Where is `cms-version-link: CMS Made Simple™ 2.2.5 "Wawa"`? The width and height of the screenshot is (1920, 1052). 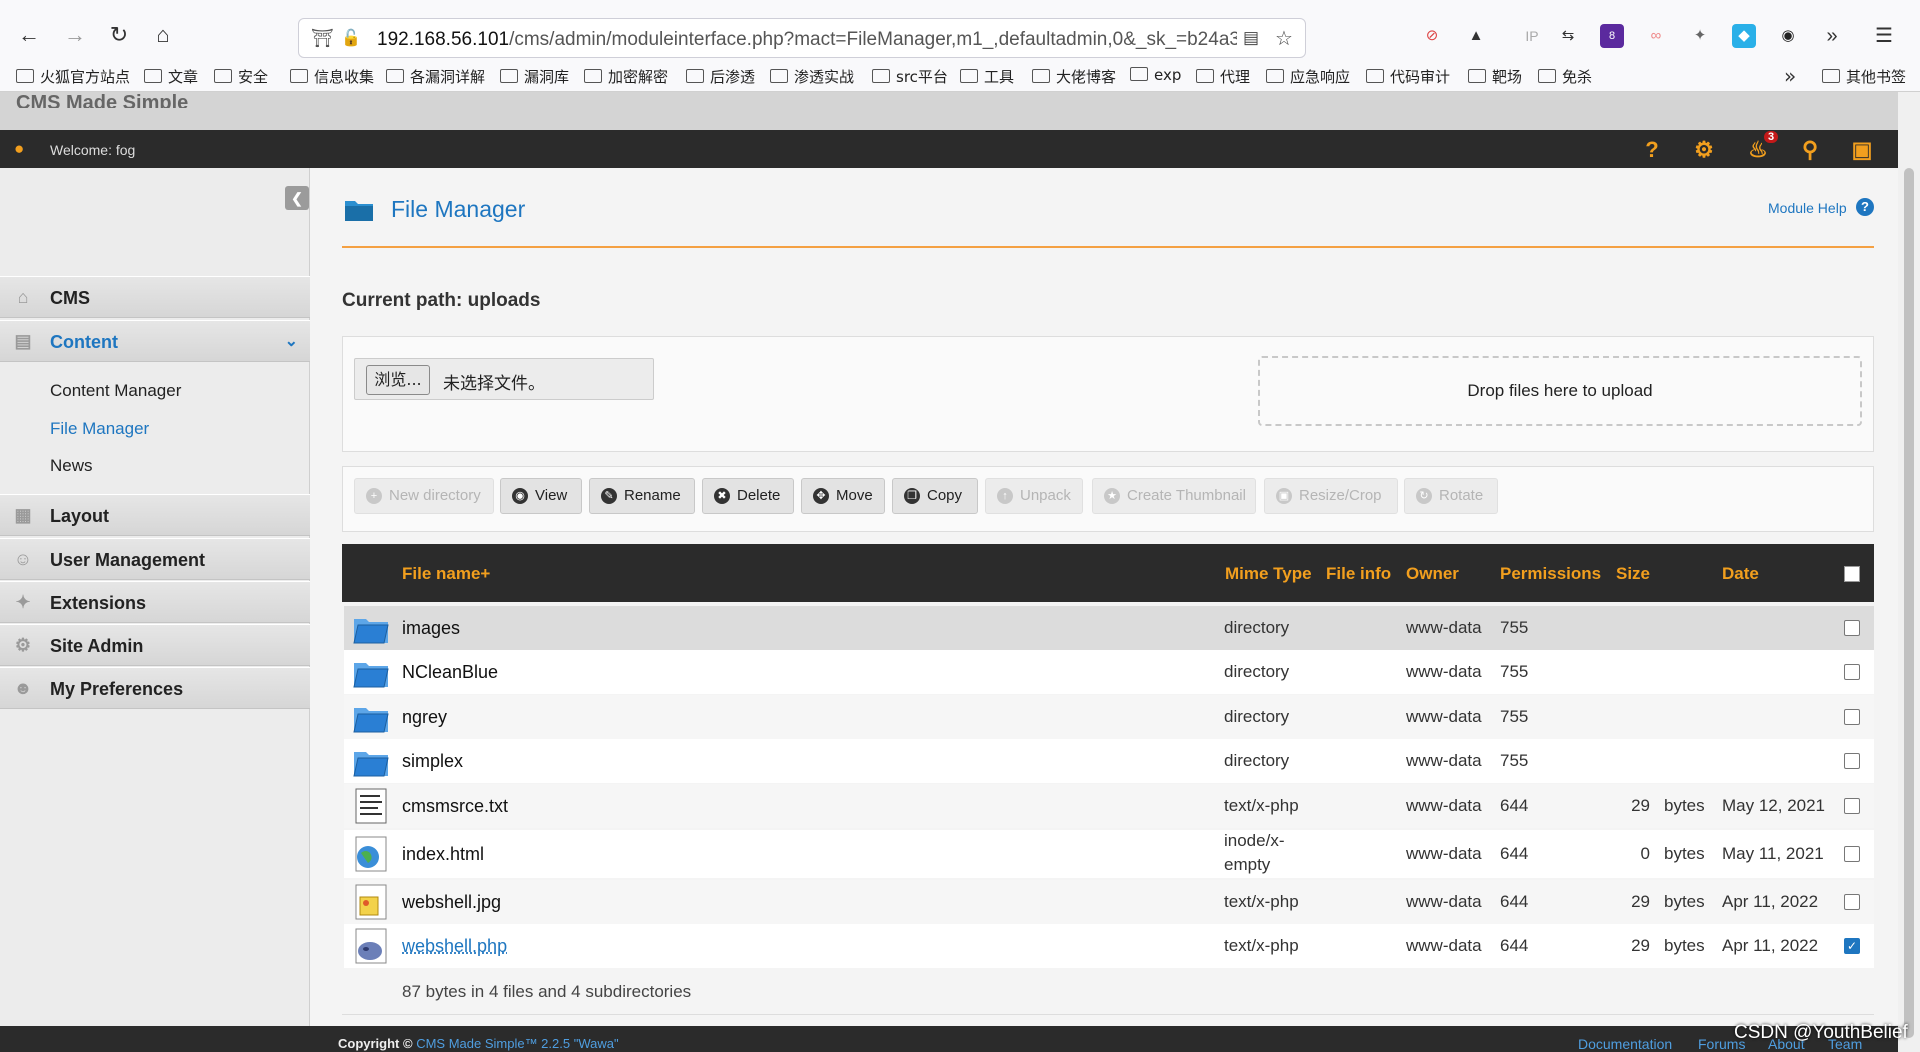 cms-version-link: CMS Made Simple™ 2.2.5 "Wawa" is located at coordinates (517, 1043).